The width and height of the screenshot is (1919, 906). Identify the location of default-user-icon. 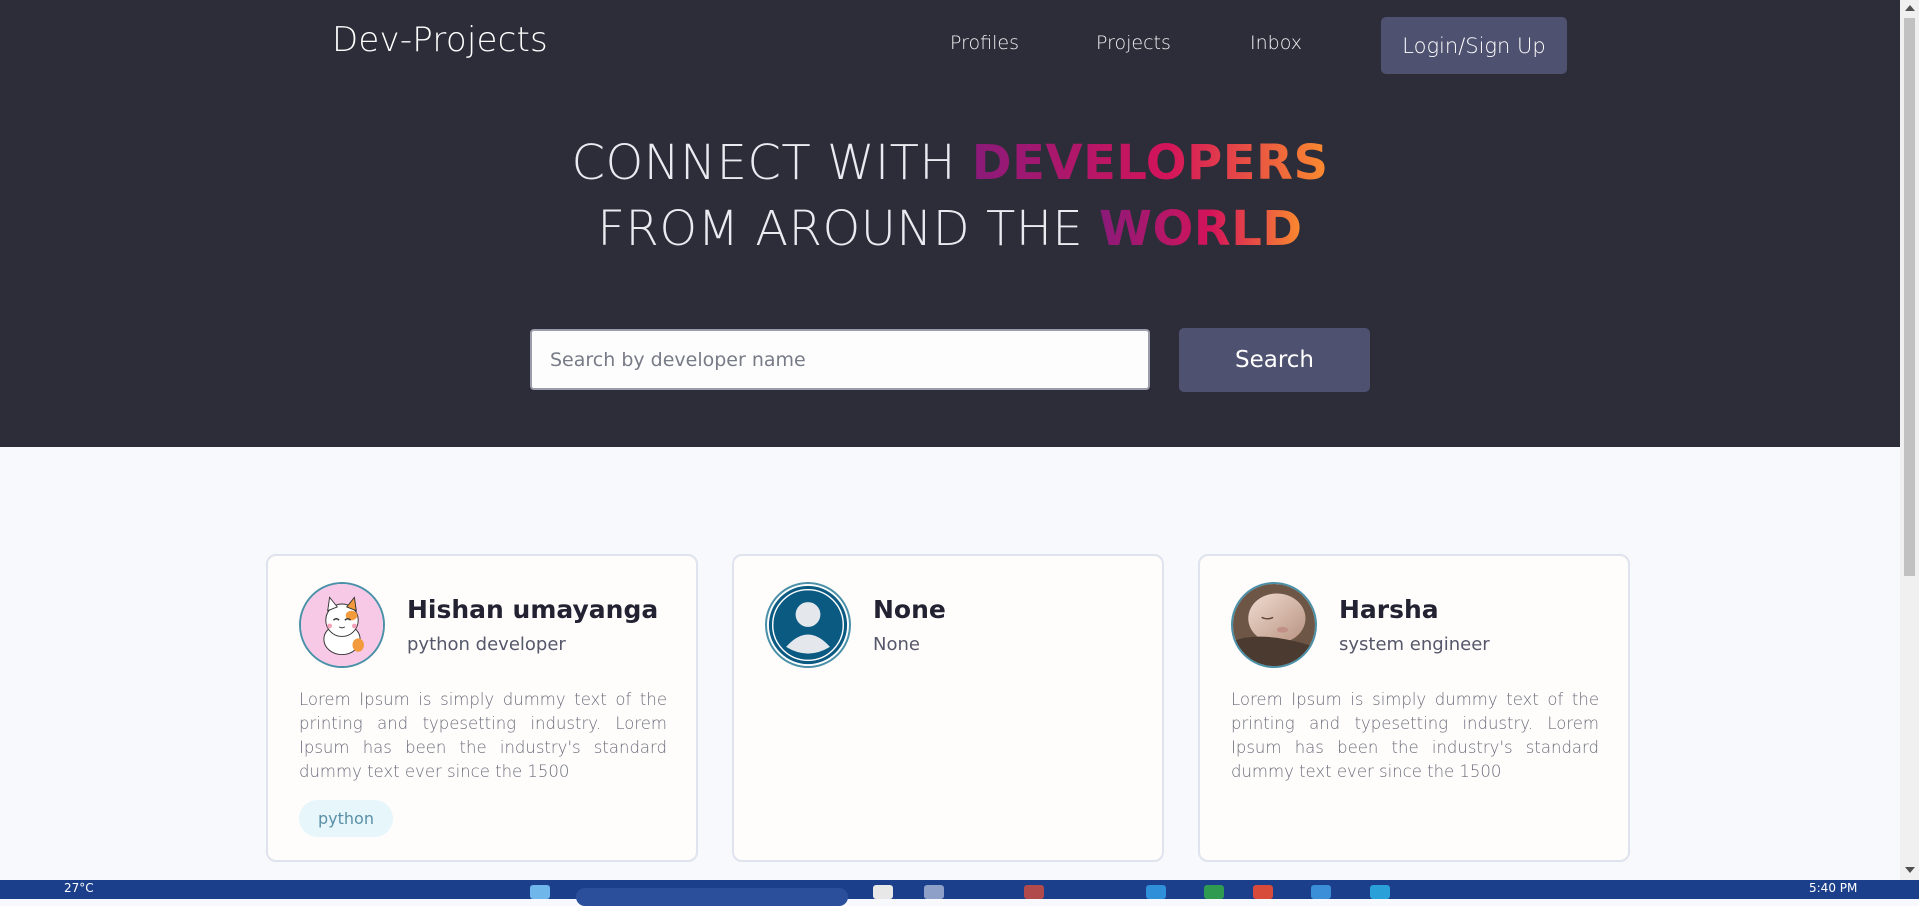
(808, 625).